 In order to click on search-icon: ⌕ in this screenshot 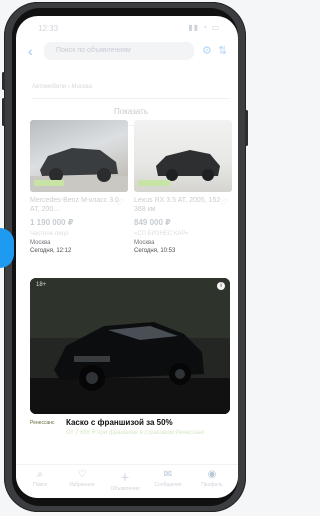, I will do `click(40, 474)`.